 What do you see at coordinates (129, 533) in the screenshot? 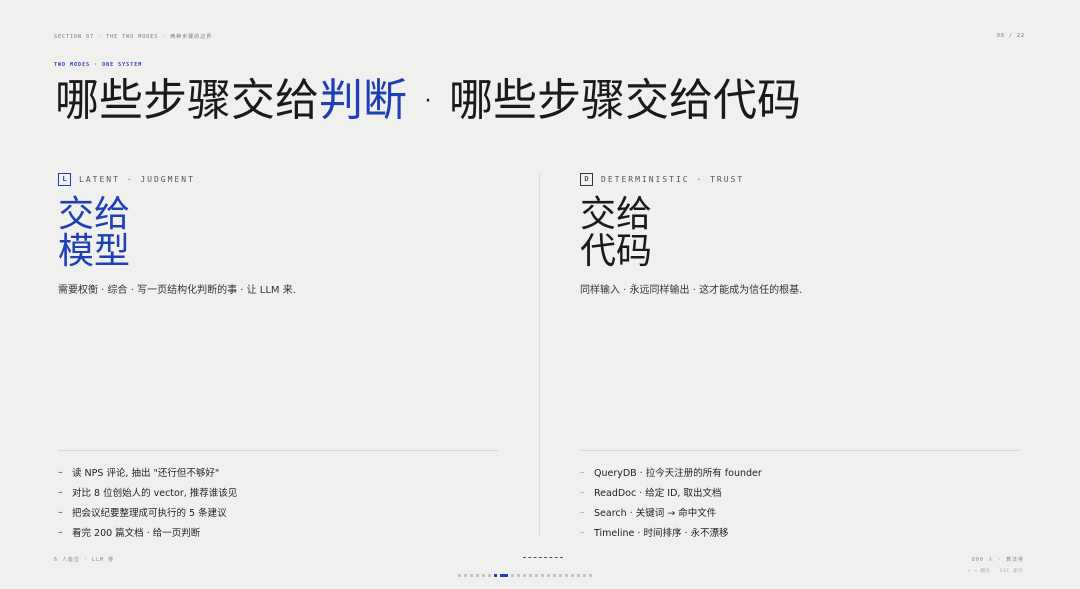
I see `list-item: – 看完 200 篇文档 · 给一页判断` at bounding box center [129, 533].